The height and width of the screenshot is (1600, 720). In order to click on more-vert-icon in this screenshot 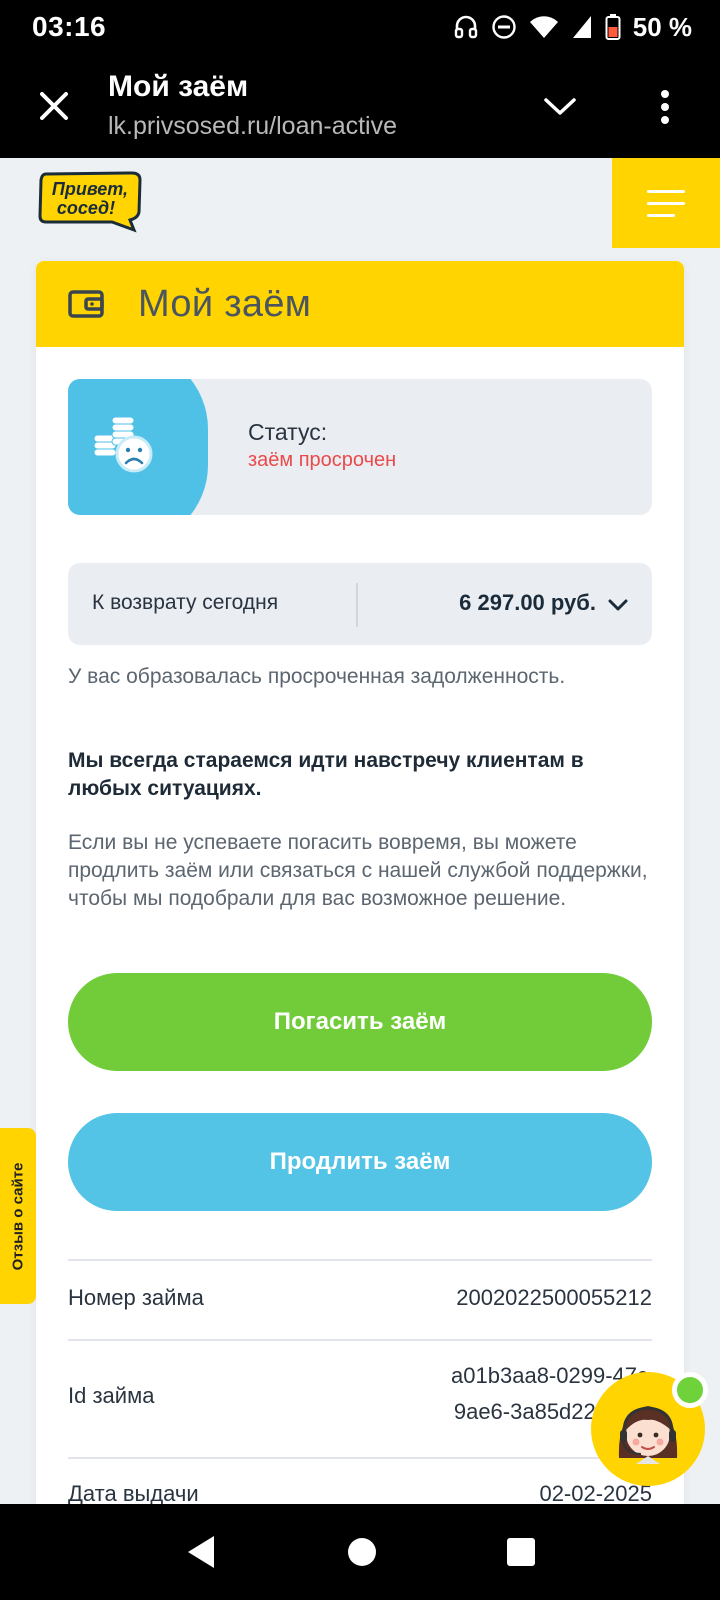, I will do `click(665, 107)`.